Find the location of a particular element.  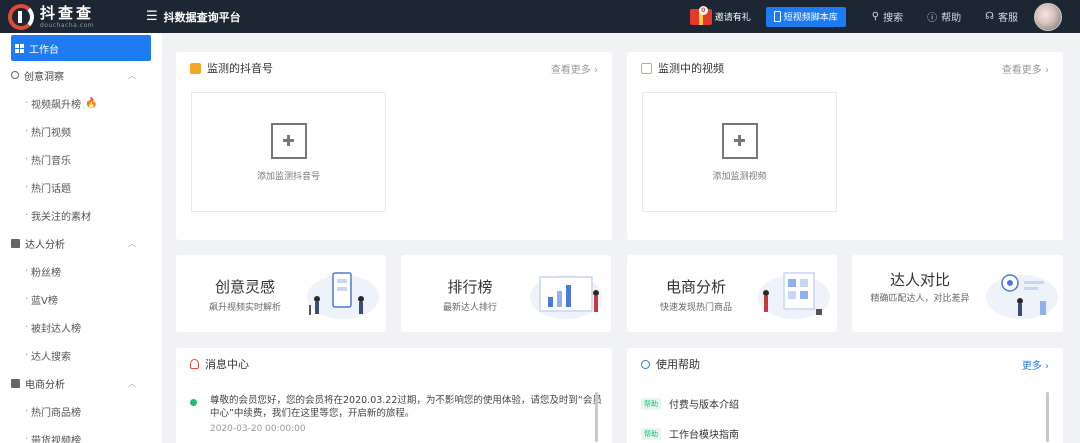

feature-title: 达人对比 is located at coordinates (919, 280).